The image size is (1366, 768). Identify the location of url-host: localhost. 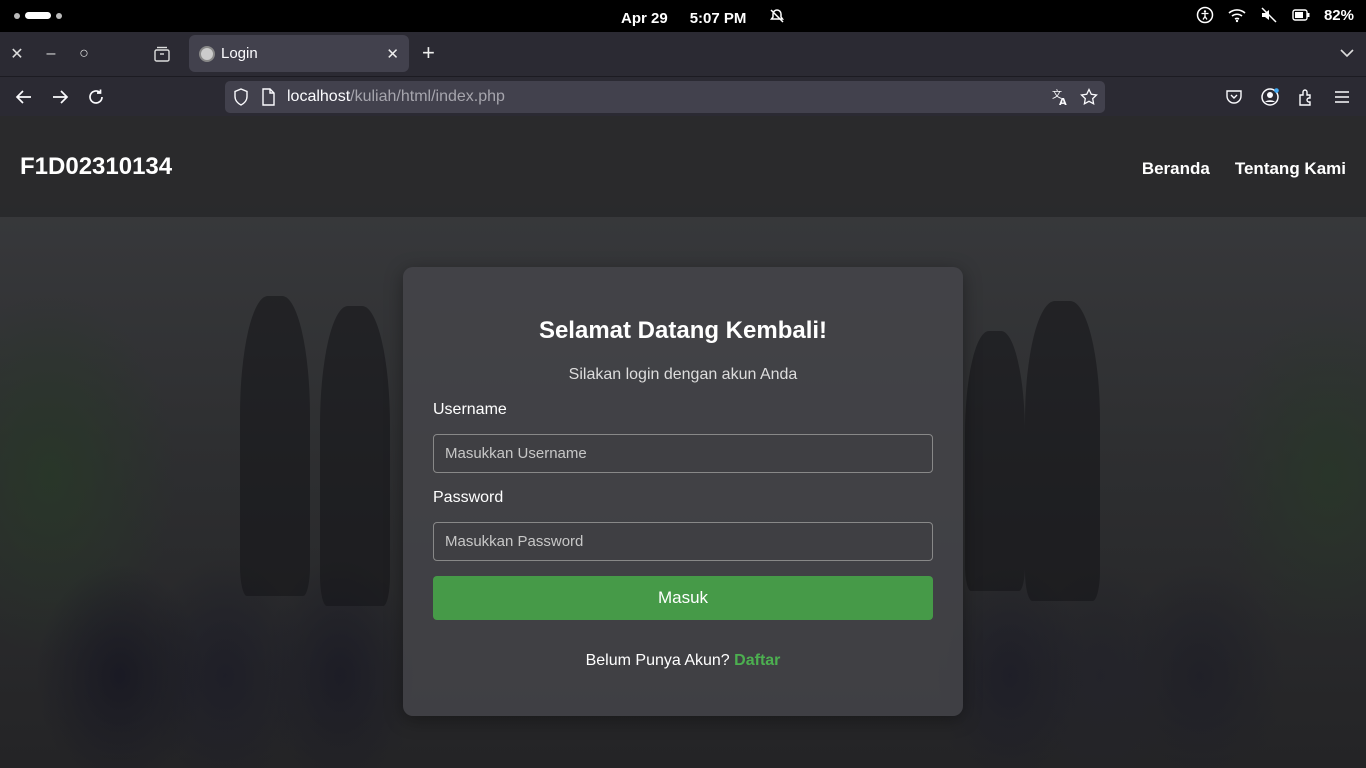
(319, 96).